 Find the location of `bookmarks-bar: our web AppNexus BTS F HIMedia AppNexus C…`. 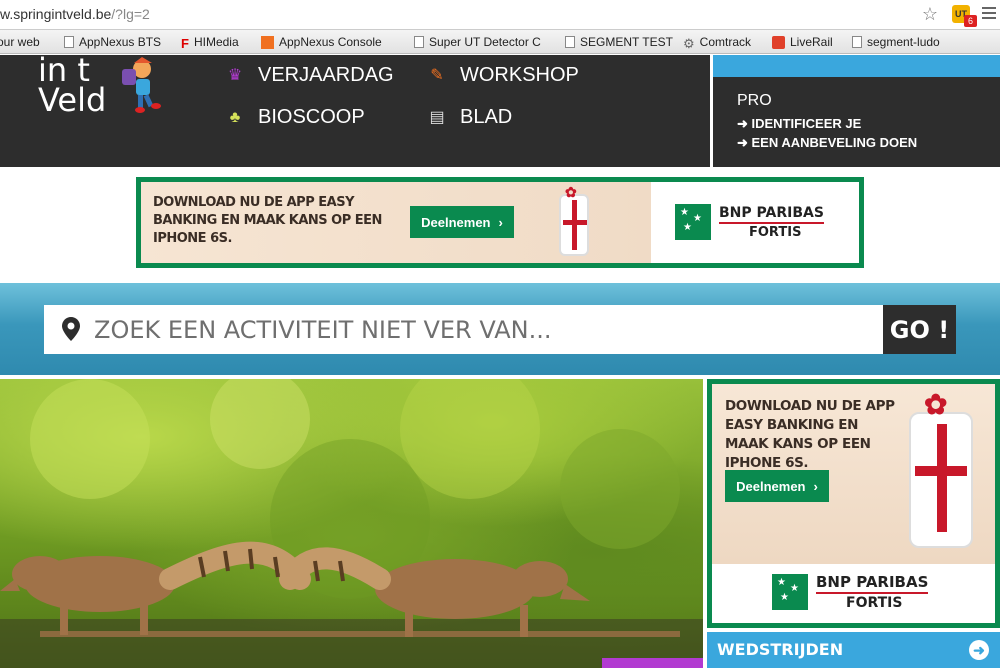

bookmarks-bar: our web AppNexus BTS F HIMedia AppNexus C… is located at coordinates (500, 42).